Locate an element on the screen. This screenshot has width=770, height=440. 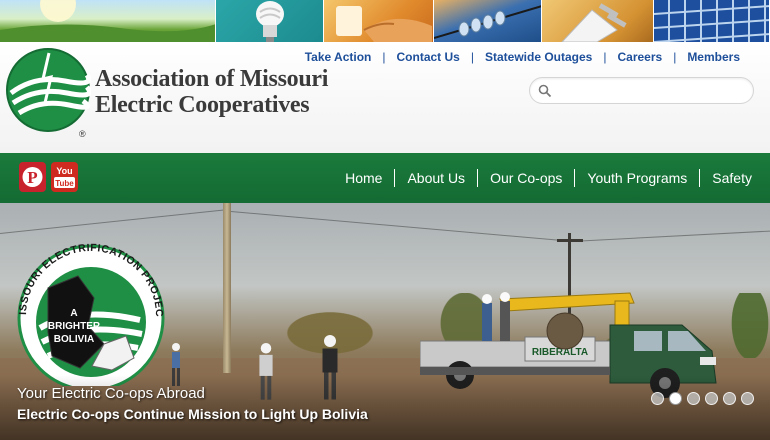
registered-mark: ® is located at coordinates (82, 134).